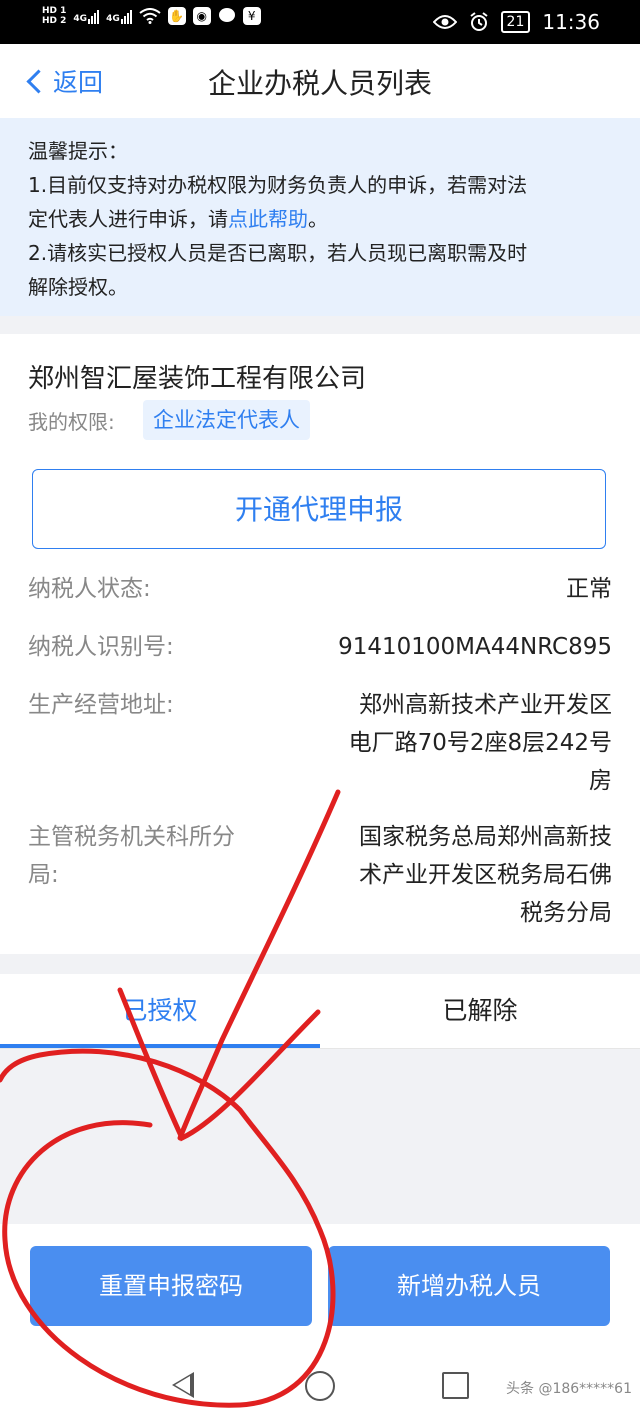 The height and width of the screenshot is (1422, 640). What do you see at coordinates (160, 1011) in the screenshot?
I see `tab-authorized: 已授权` at bounding box center [160, 1011].